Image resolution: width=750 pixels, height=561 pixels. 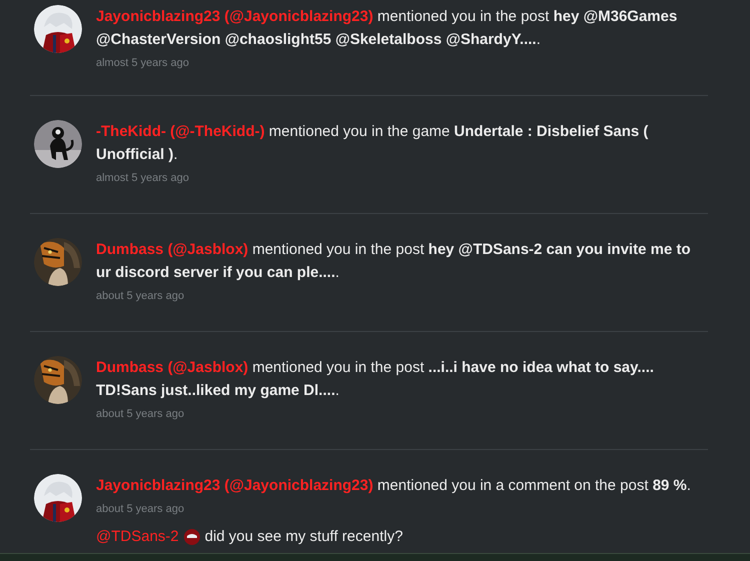 What do you see at coordinates (303, 537) in the screenshot?
I see `comment-text: did you see my stuff recently?` at bounding box center [303, 537].